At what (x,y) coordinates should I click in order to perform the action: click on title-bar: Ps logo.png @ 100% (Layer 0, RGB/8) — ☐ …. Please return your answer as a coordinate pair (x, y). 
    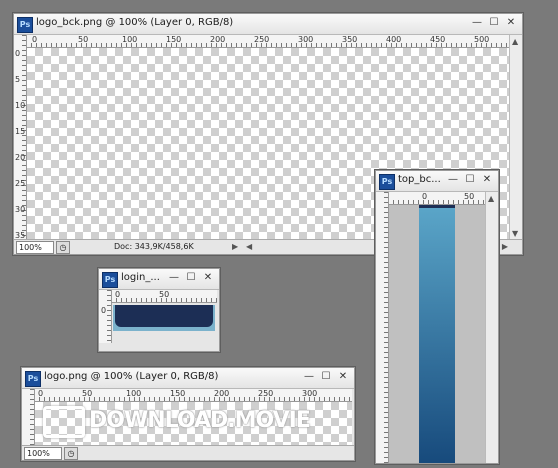
    Looking at the image, I should click on (188, 378).